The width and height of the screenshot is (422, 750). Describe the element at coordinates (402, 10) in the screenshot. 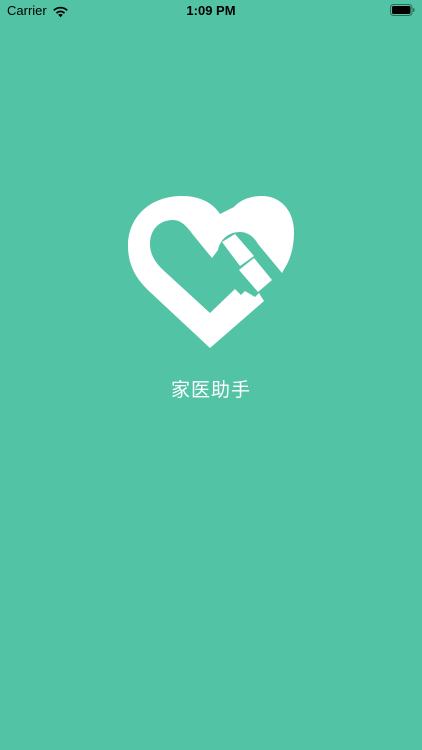

I see `battery-full-icon` at that location.